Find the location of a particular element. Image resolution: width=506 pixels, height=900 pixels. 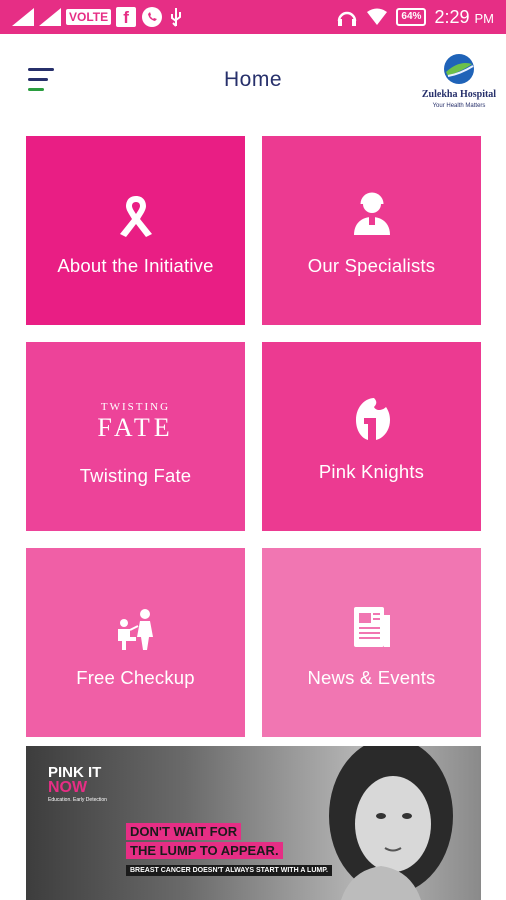

woman-photo is located at coordinates (391, 823).